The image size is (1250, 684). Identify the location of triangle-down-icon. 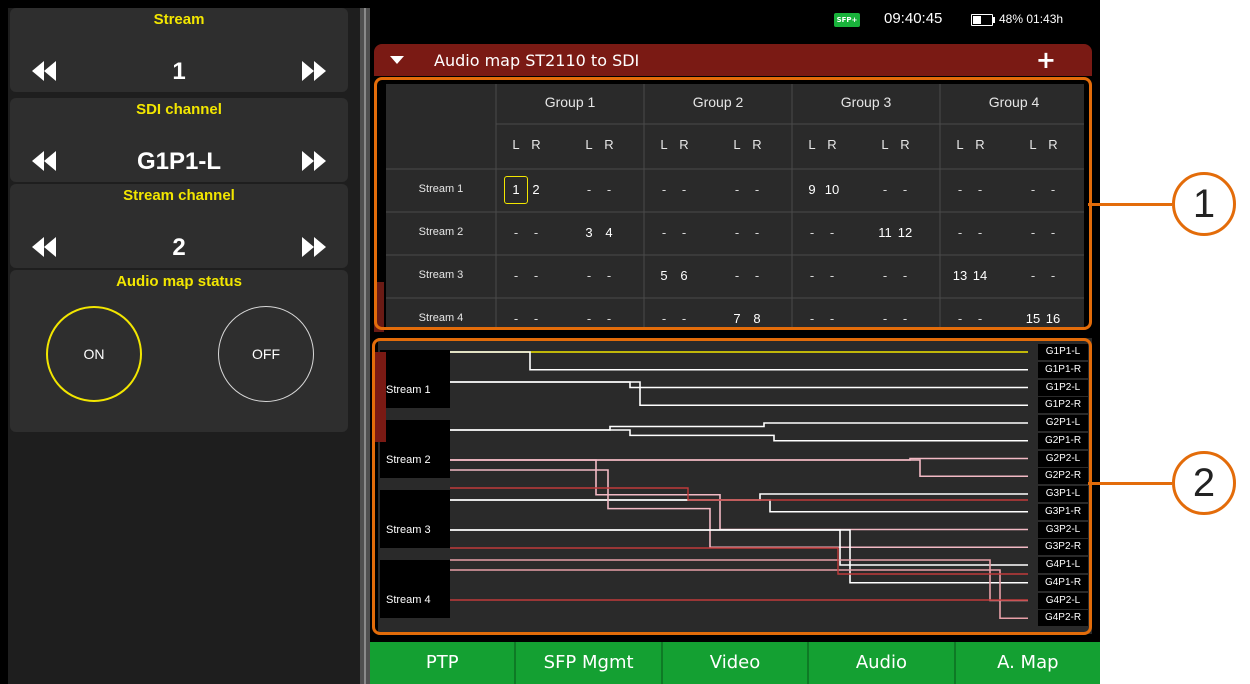
(397, 60).